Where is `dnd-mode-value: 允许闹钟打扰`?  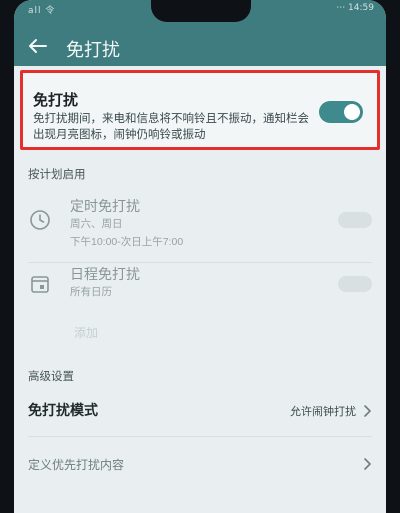
dnd-mode-value: 允许闹钟打扰 is located at coordinates (323, 412).